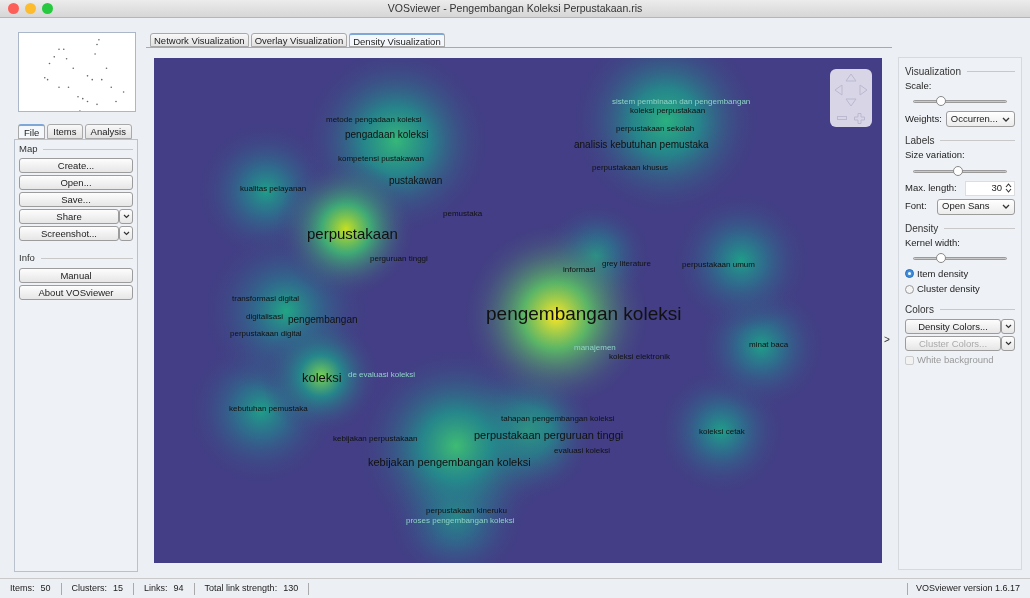 The width and height of the screenshot is (1030, 598). I want to click on status-label: Links:, so click(156, 588).